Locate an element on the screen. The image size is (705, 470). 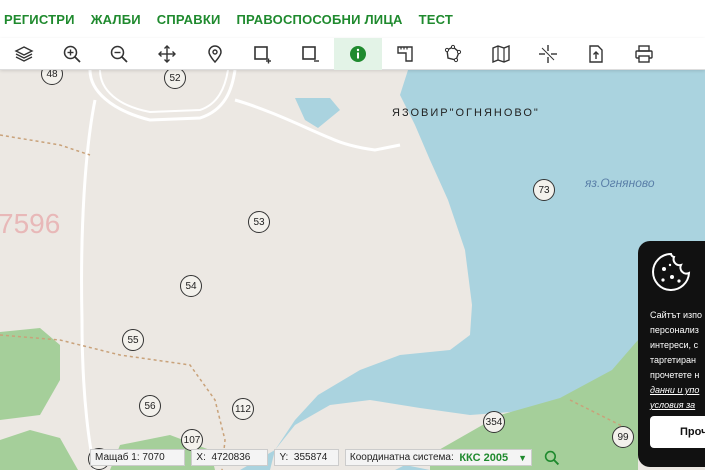
nav-complaints: ЖАЛБИ is located at coordinates (116, 19).